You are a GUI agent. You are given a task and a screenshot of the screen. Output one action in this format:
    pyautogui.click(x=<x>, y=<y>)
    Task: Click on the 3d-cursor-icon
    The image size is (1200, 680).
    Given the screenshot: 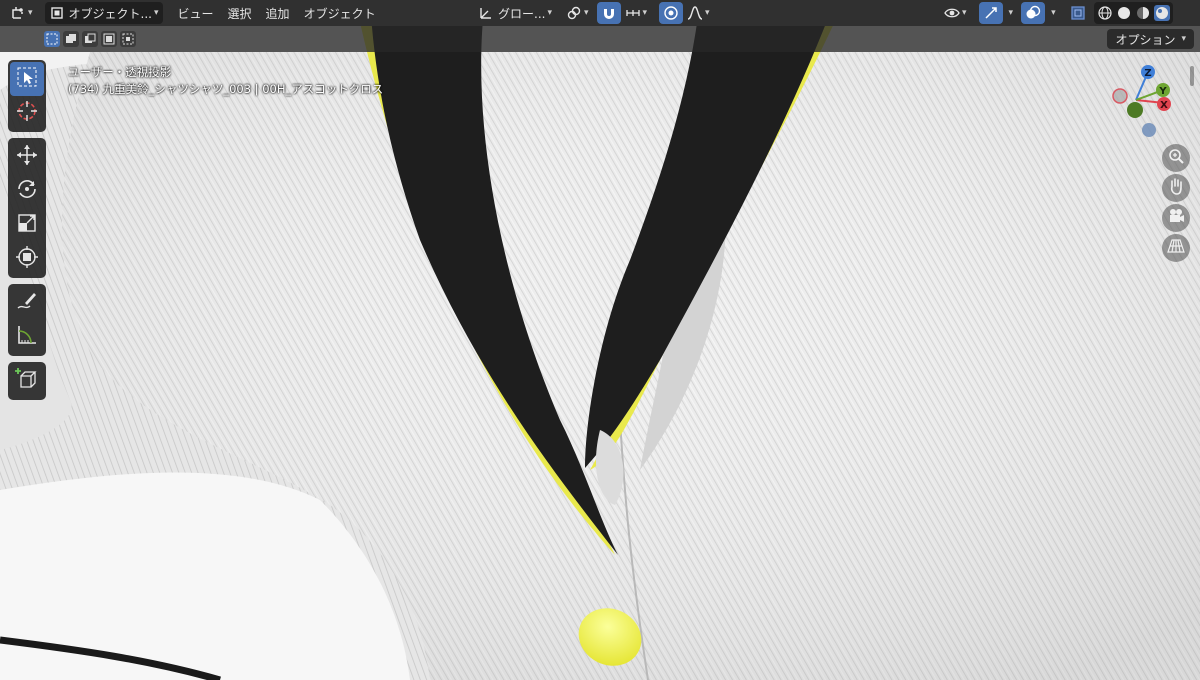 What is the action you would take?
    pyautogui.click(x=27, y=113)
    